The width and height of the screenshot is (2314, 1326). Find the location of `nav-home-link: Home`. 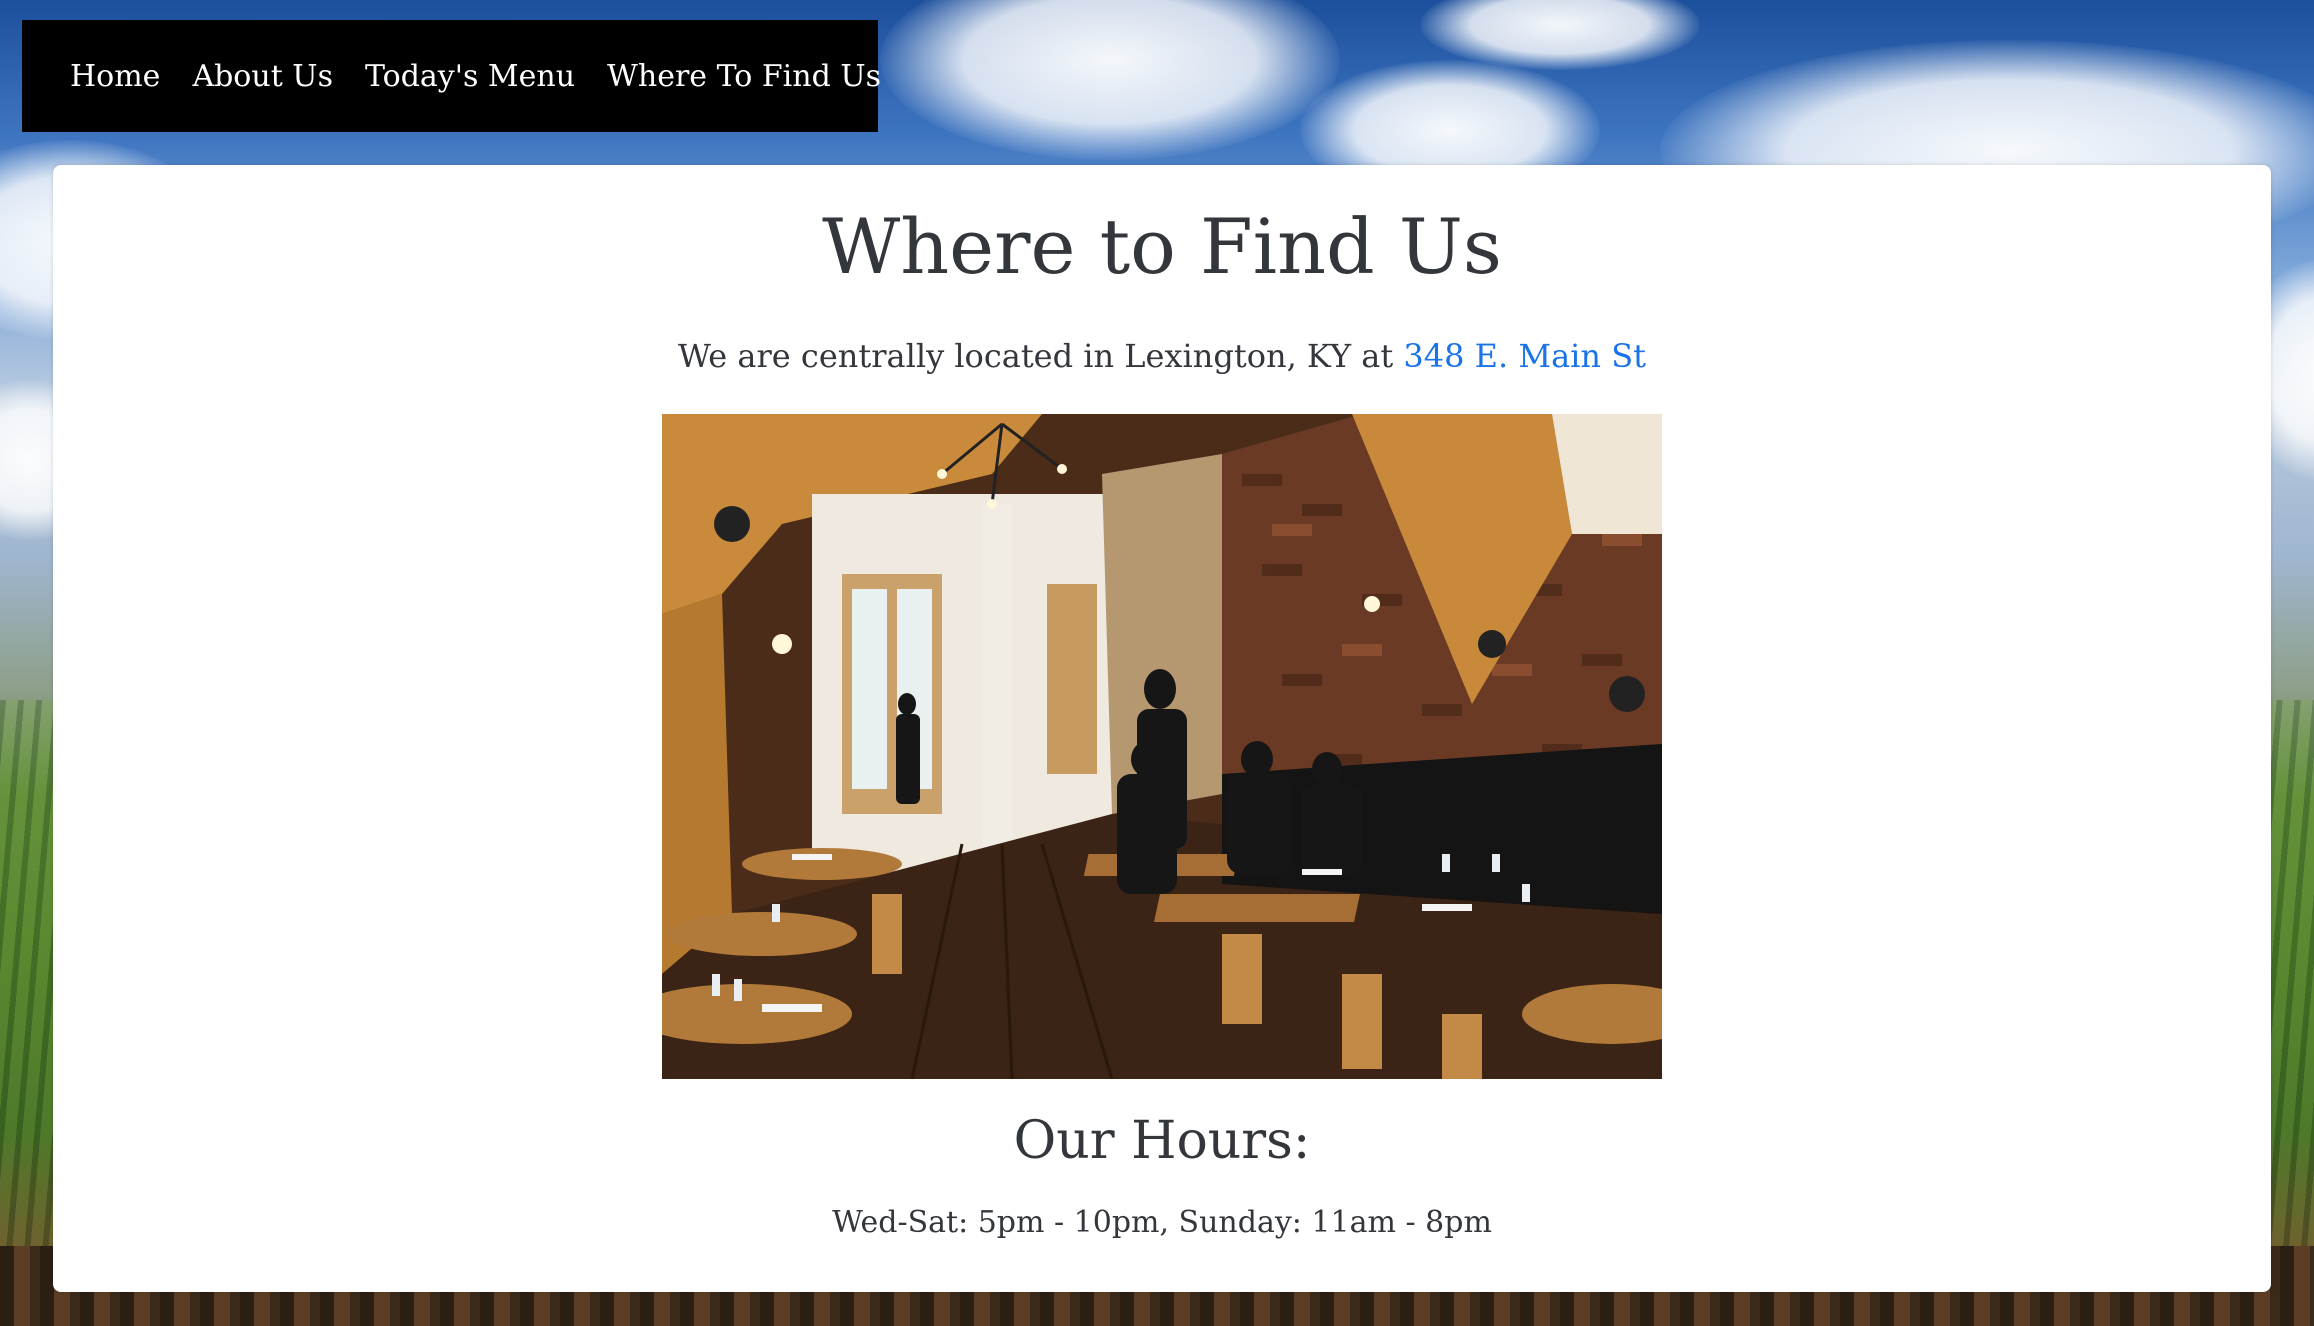

nav-home-link: Home is located at coordinates (115, 76).